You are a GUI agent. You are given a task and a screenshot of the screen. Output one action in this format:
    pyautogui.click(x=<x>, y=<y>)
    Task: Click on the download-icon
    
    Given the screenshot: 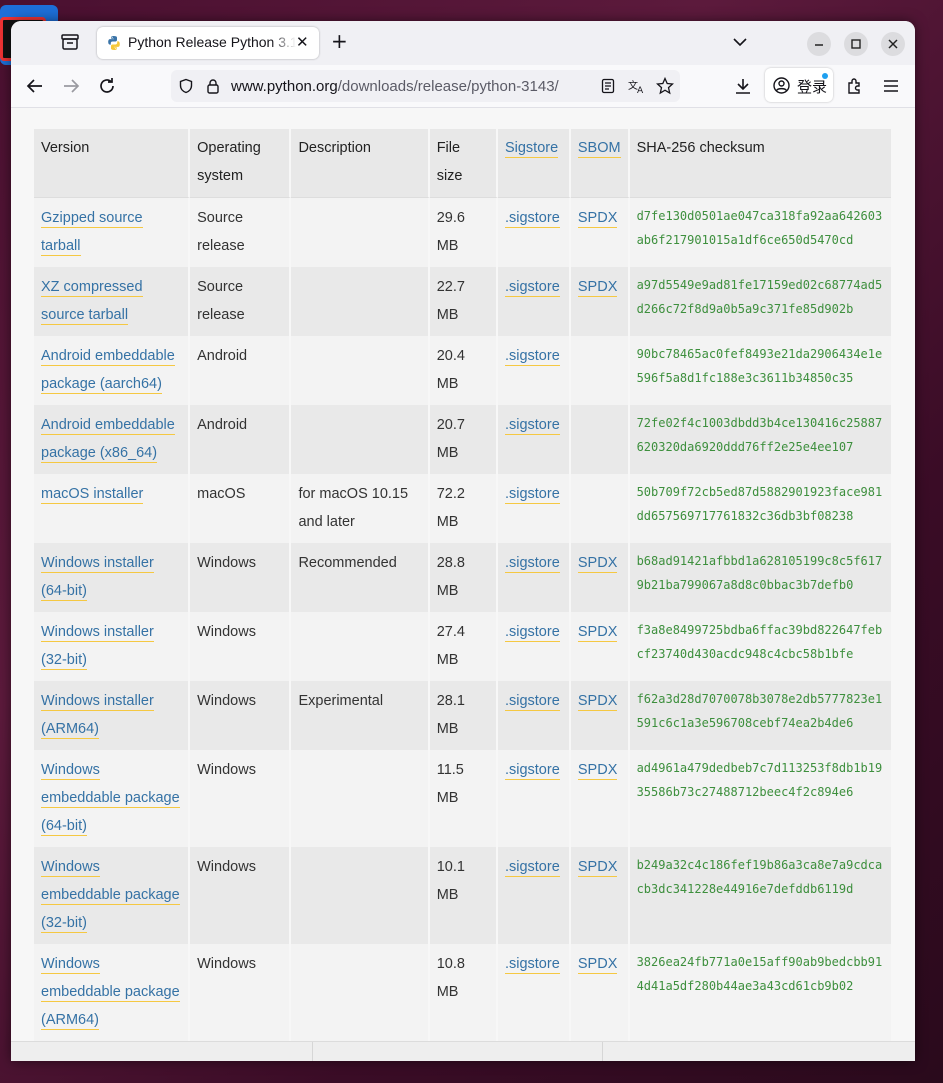 What is the action you would take?
    pyautogui.click(x=743, y=86)
    